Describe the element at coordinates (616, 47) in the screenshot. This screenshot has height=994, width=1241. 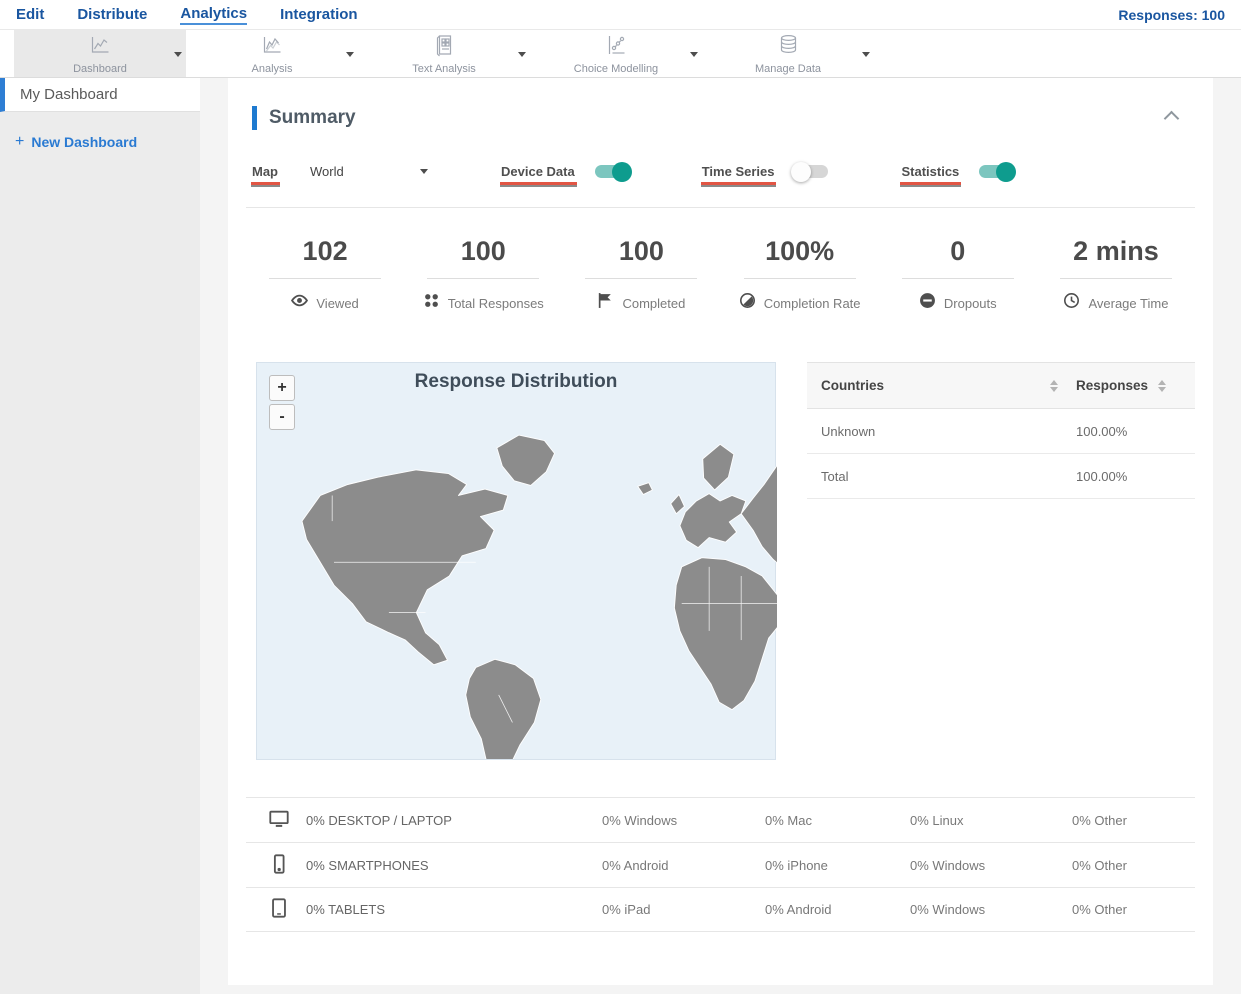
I see `scatter-chart-icon` at that location.